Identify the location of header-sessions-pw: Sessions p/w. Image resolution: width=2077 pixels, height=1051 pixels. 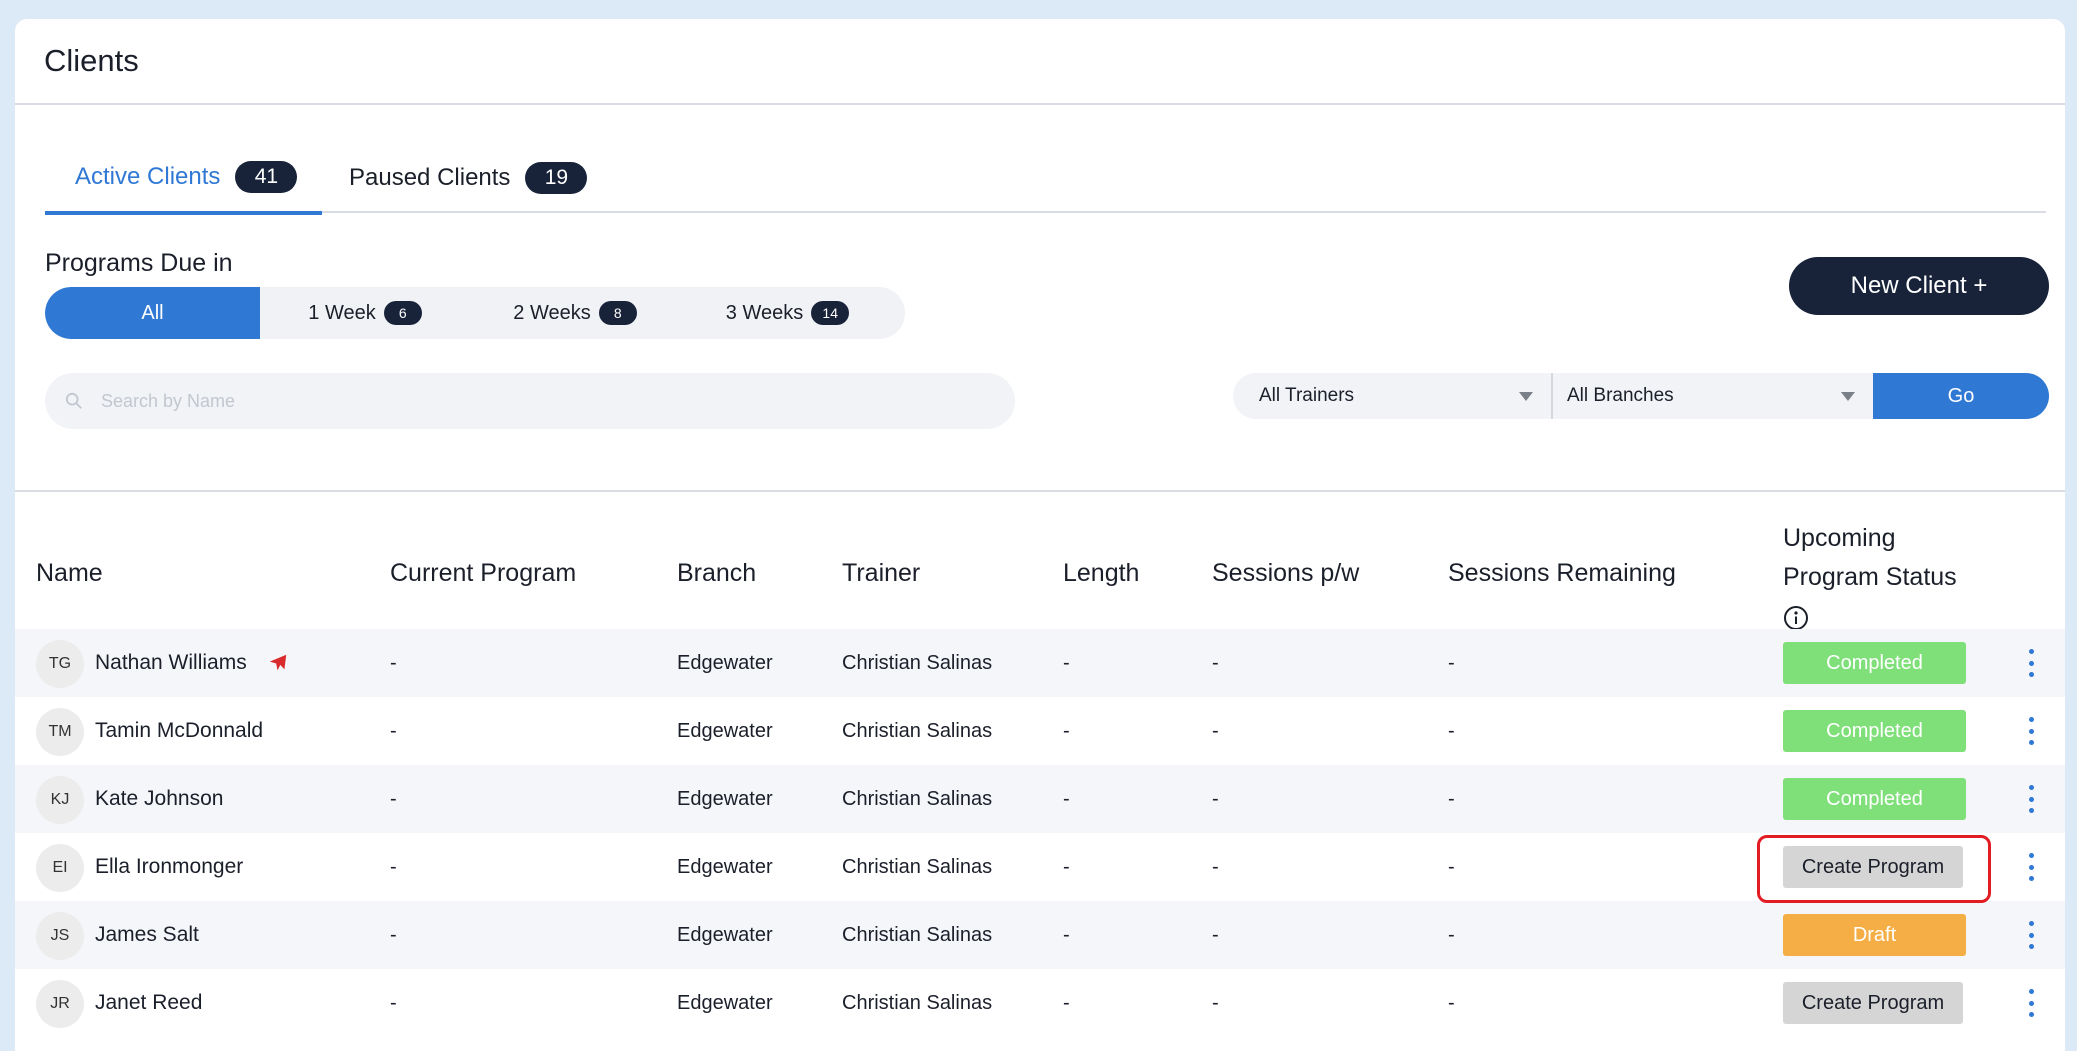
(1286, 573).